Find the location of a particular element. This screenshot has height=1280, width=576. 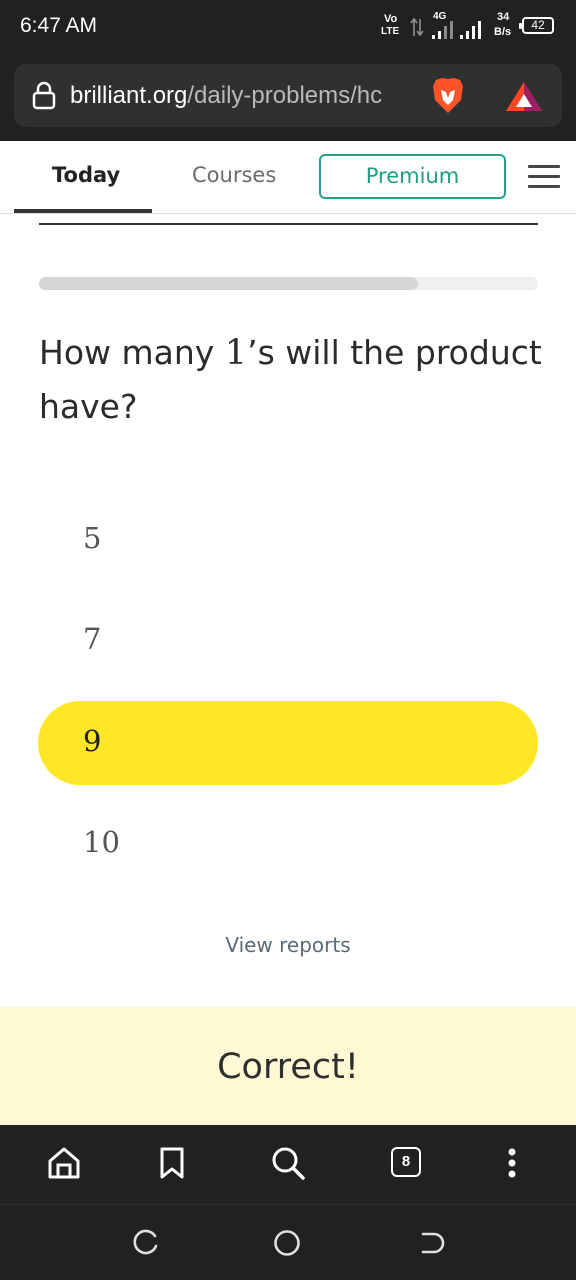

hamburger-menu-icon is located at coordinates (544, 177).